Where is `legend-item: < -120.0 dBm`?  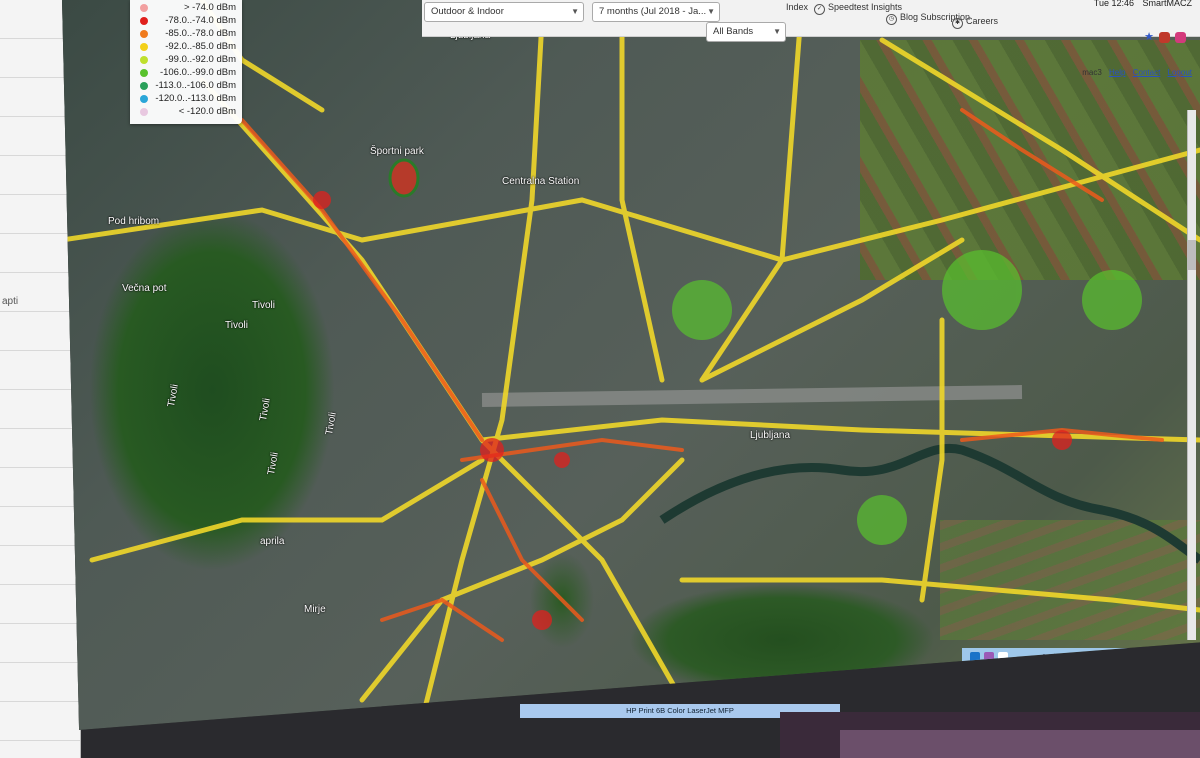
legend-item: < -120.0 dBm is located at coordinates (189, 112).